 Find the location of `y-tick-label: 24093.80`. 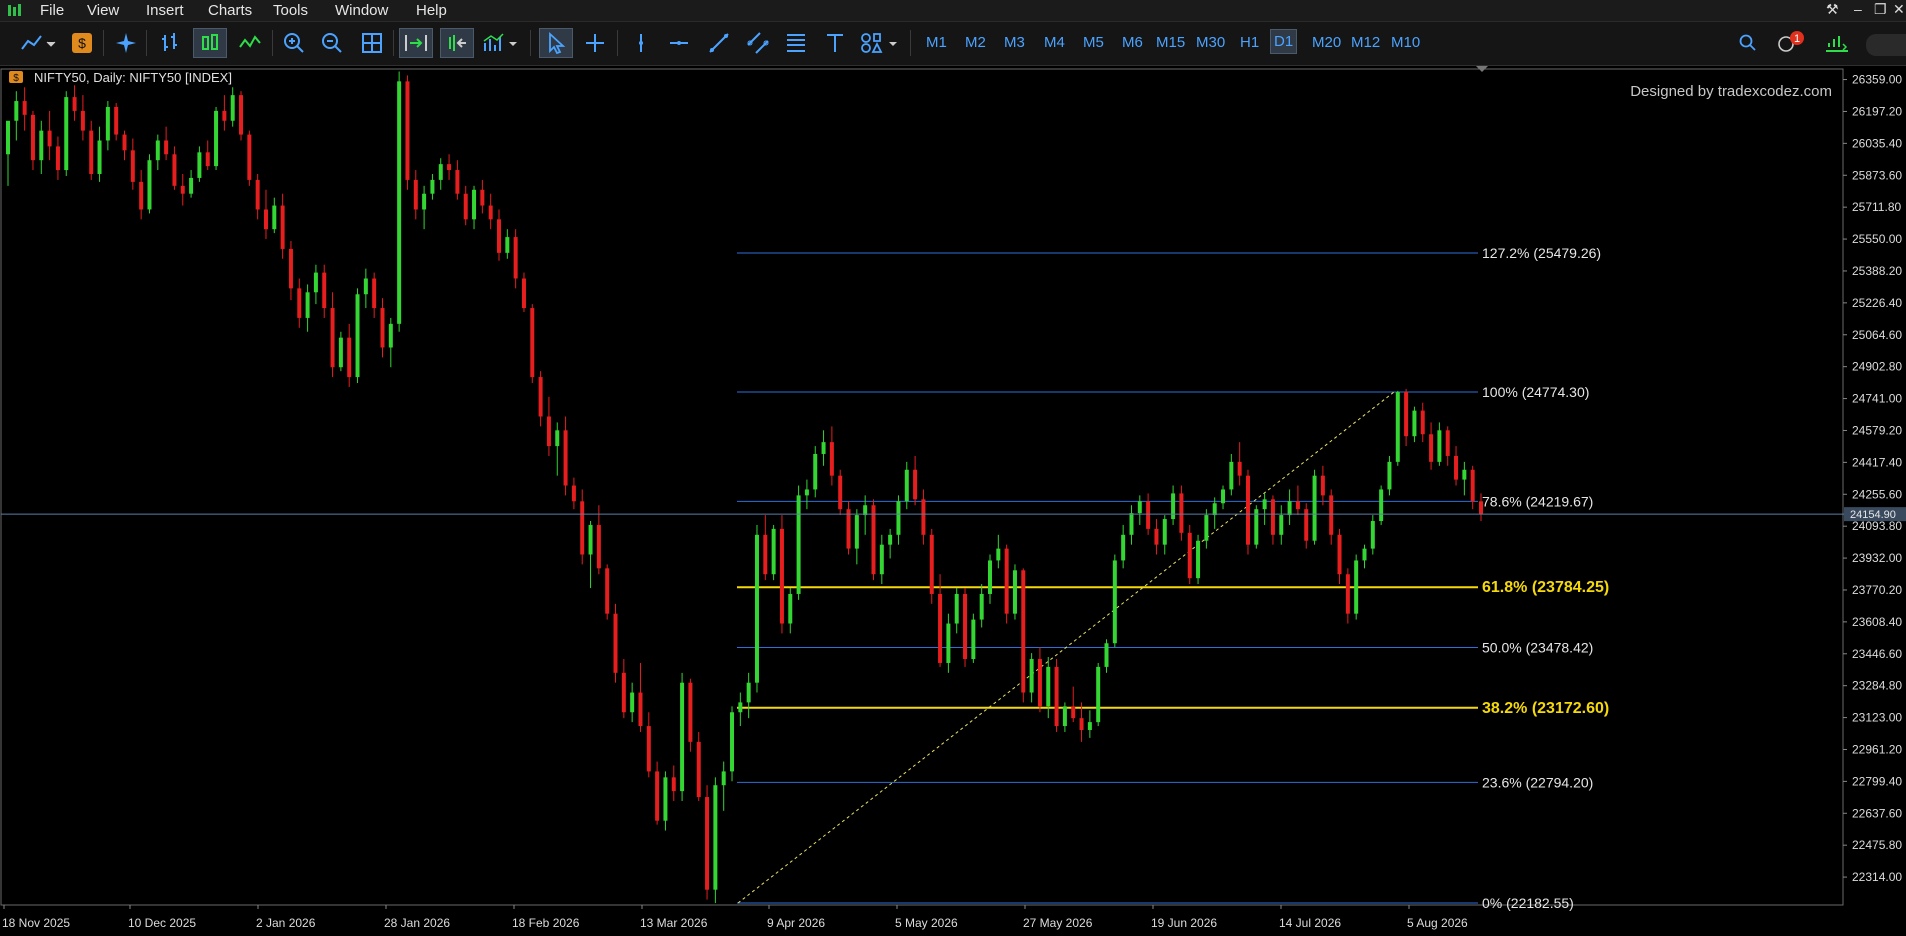

y-tick-label: 24093.80 is located at coordinates (1877, 526).